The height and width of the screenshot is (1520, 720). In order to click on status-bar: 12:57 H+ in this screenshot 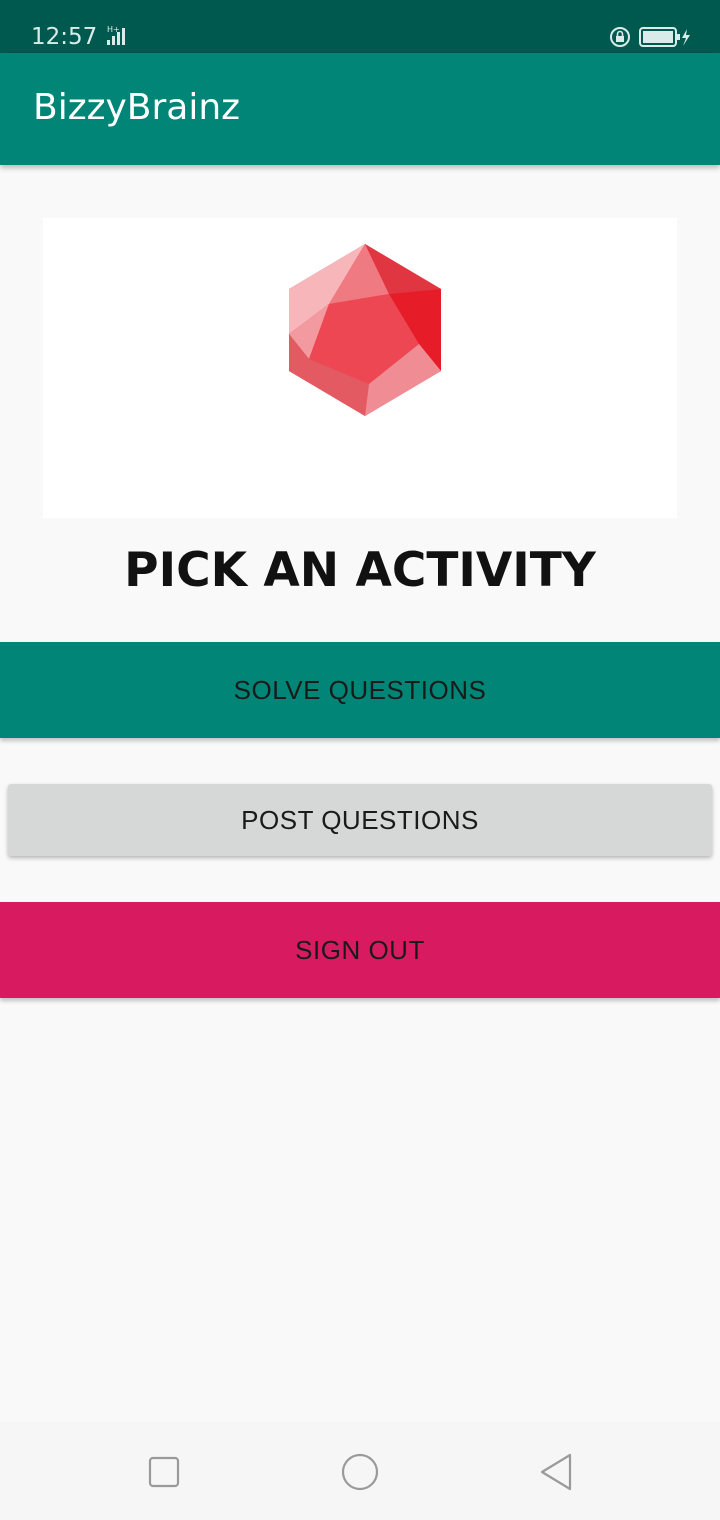, I will do `click(360, 26)`.